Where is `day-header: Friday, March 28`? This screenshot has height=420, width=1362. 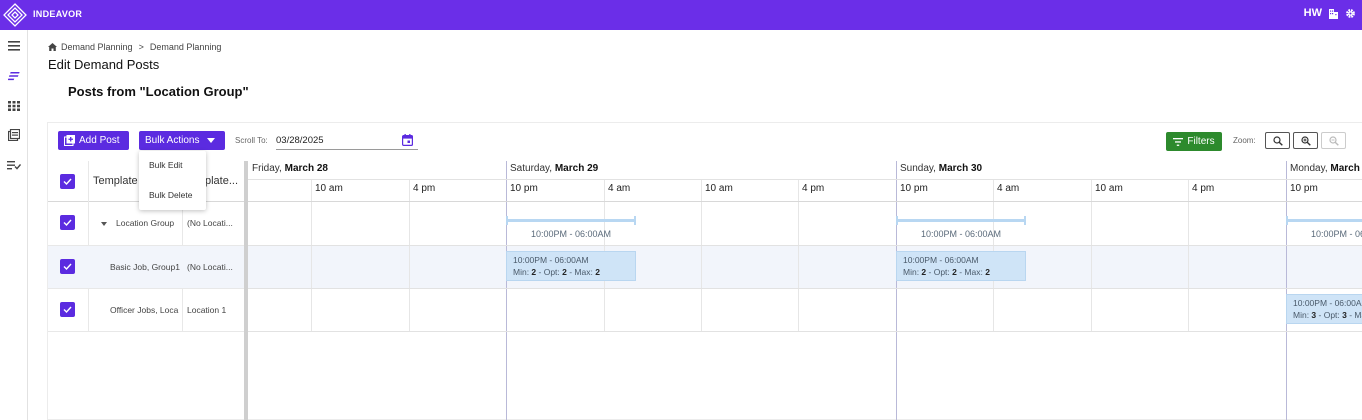 day-header: Friday, March 28 is located at coordinates (290, 168).